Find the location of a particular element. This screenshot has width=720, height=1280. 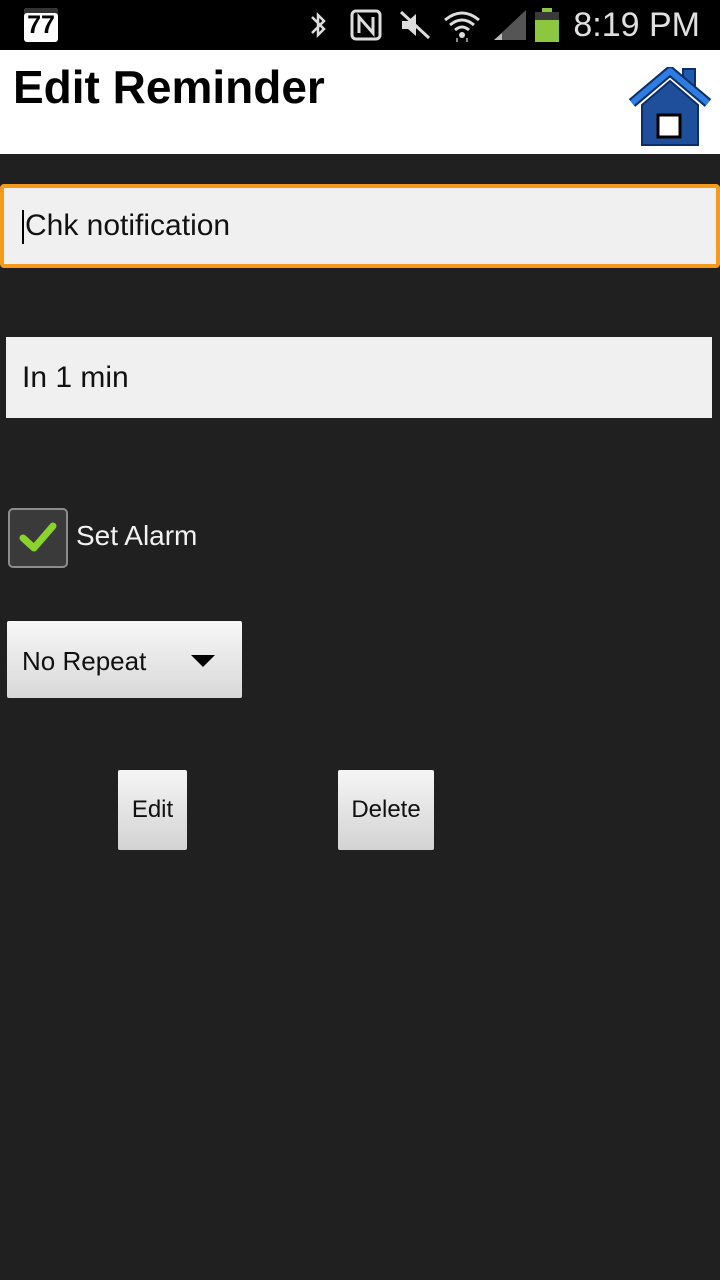

time-input: In 1 min is located at coordinates (359, 377).